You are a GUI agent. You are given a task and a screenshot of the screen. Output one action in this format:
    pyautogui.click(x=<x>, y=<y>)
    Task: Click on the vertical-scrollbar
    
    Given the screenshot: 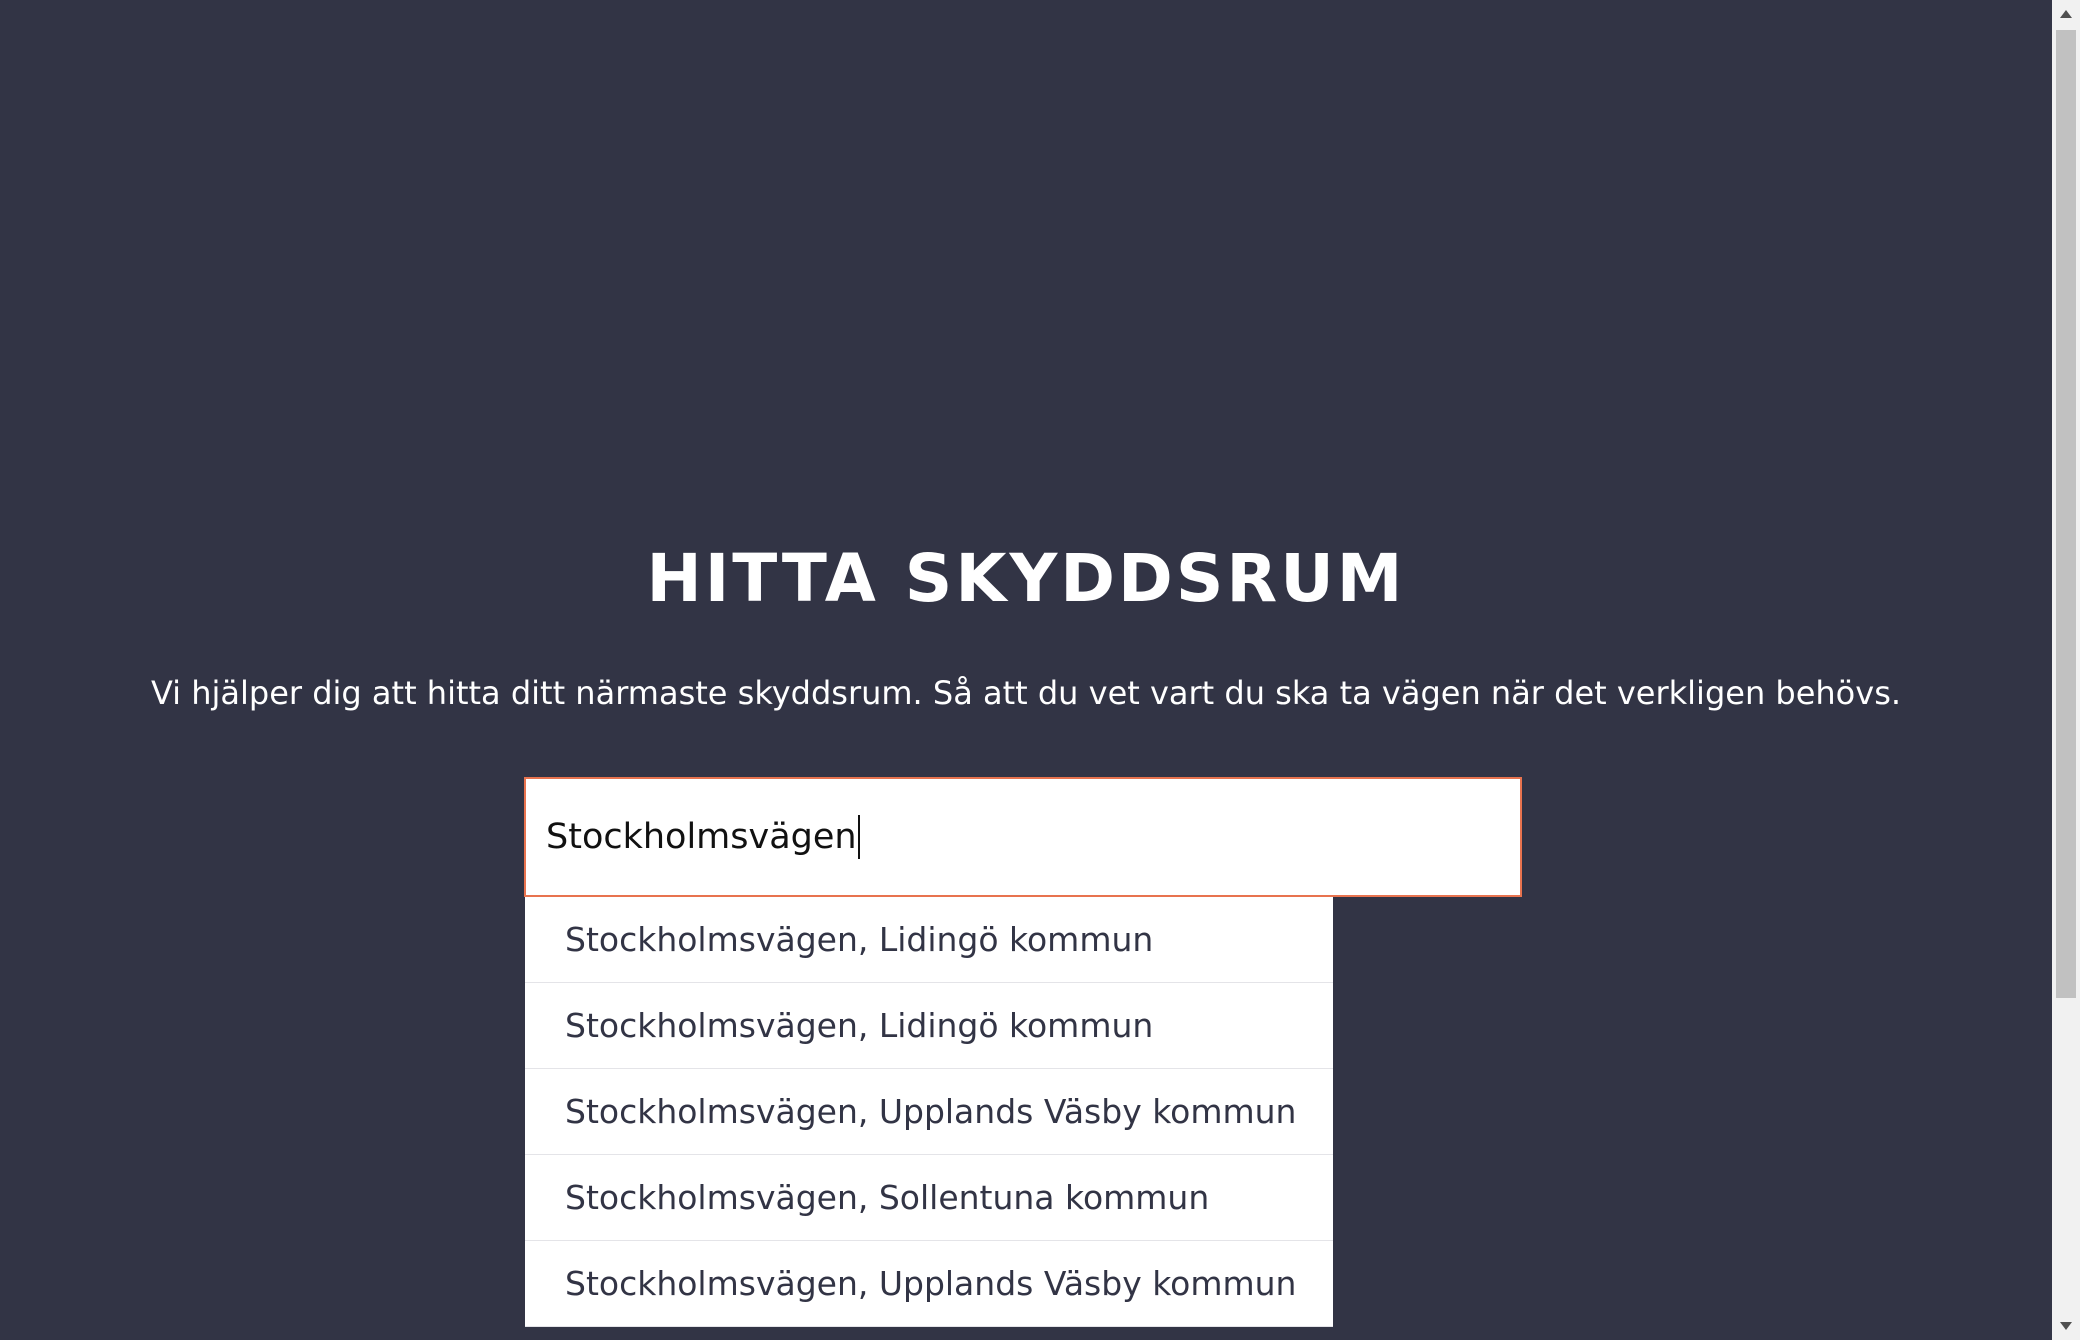 What is the action you would take?
    pyautogui.click(x=2066, y=670)
    